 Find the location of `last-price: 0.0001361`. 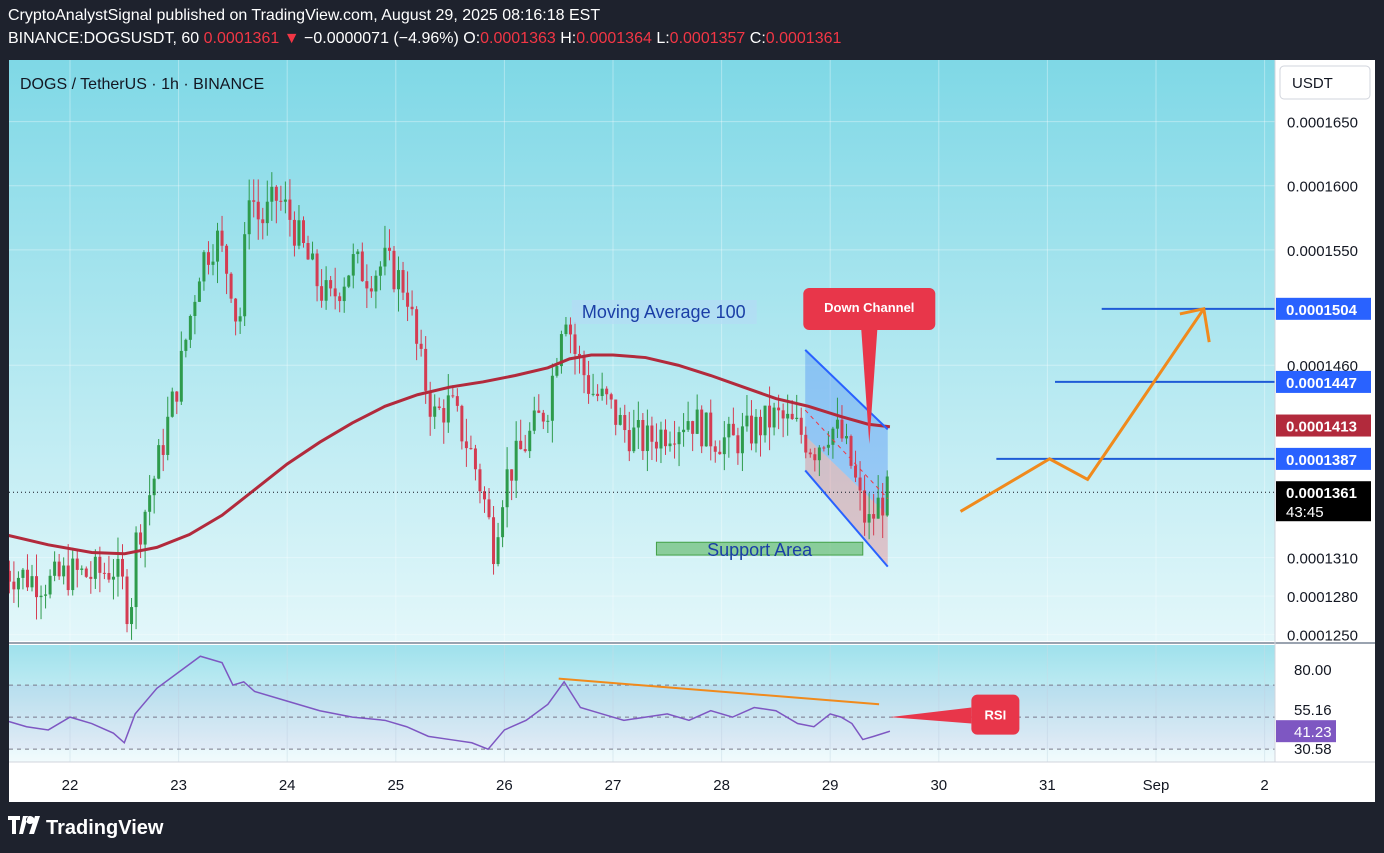

last-price: 0.0001361 is located at coordinates (241, 38).